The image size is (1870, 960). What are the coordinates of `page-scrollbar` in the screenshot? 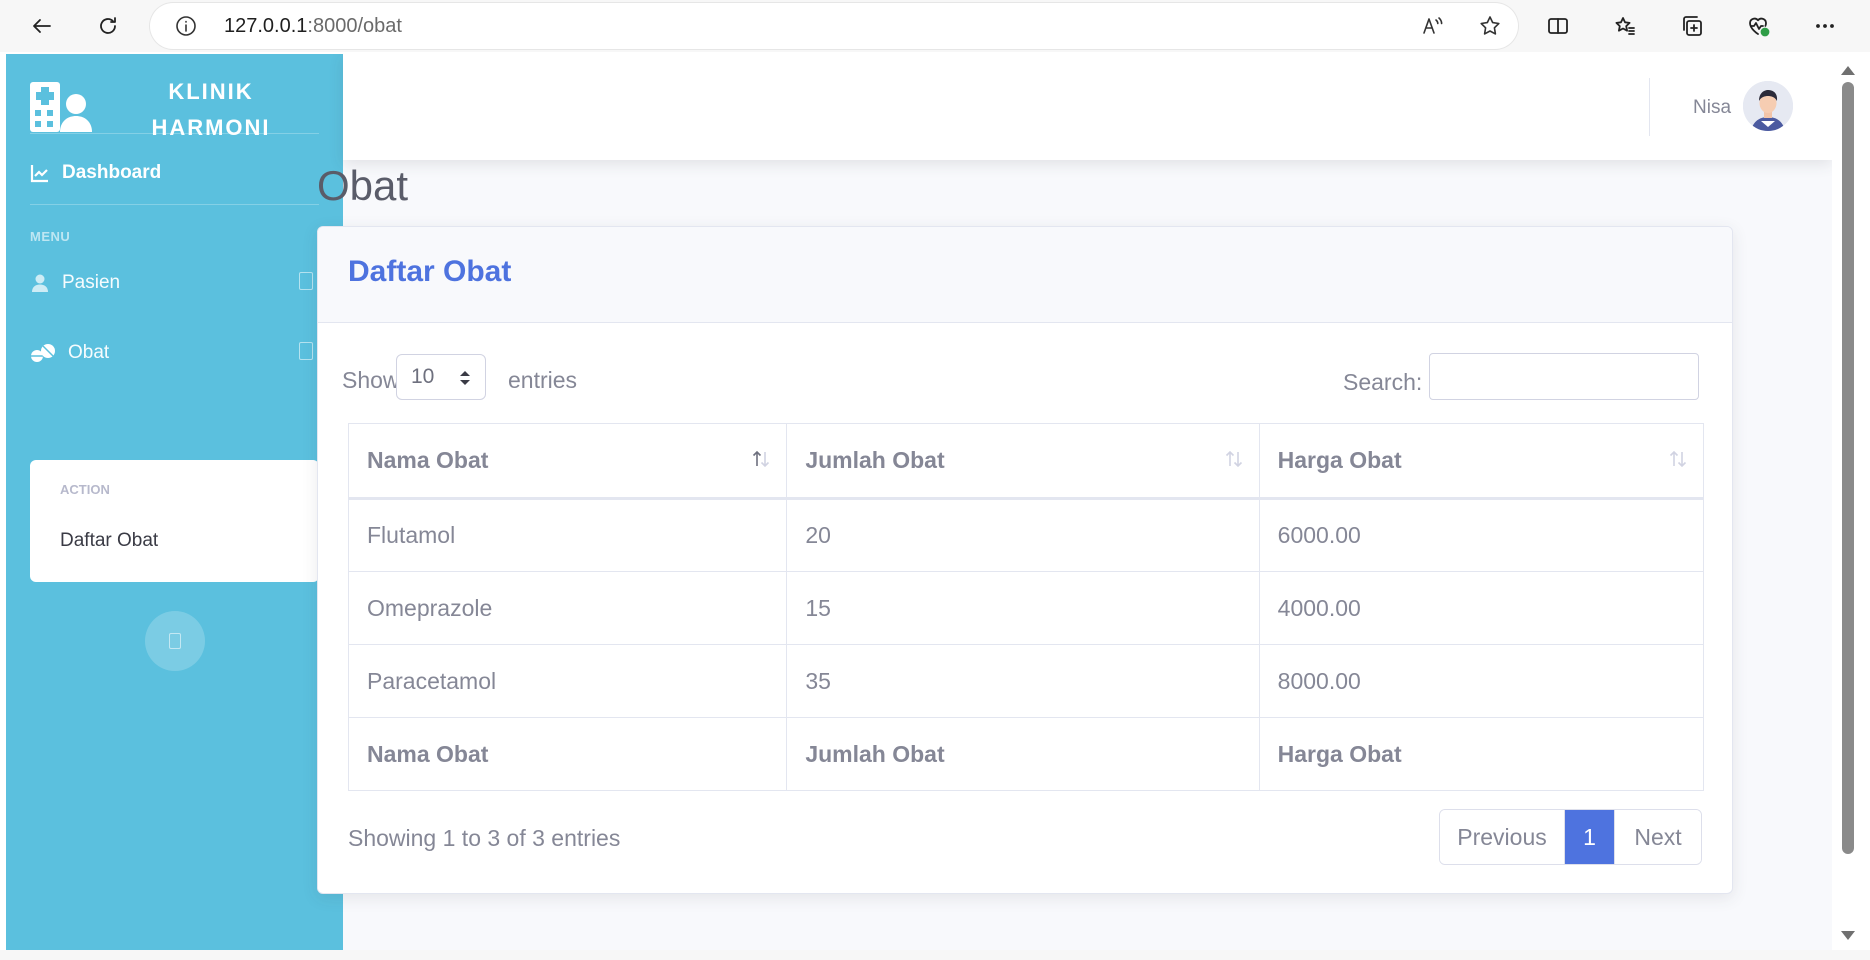 It's located at (1848, 502).